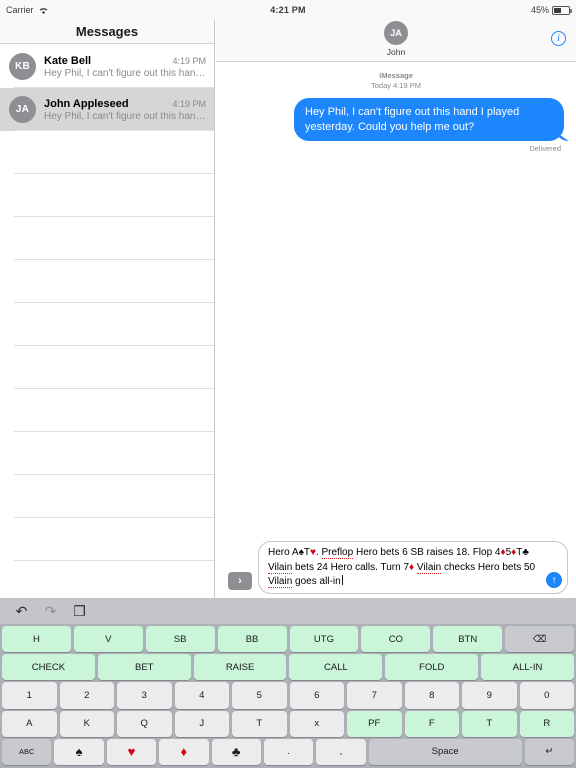 This screenshot has width=576, height=768. What do you see at coordinates (189, 103) in the screenshot?
I see `conversation-time: 4:19 PM` at bounding box center [189, 103].